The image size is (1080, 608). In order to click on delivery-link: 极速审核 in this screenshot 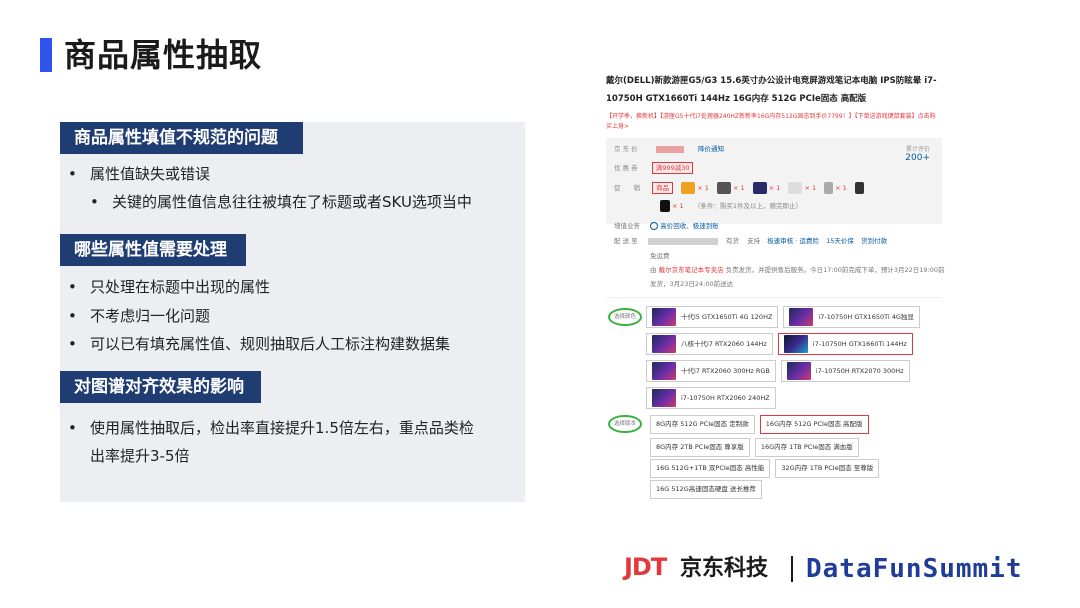, I will do `click(780, 241)`.